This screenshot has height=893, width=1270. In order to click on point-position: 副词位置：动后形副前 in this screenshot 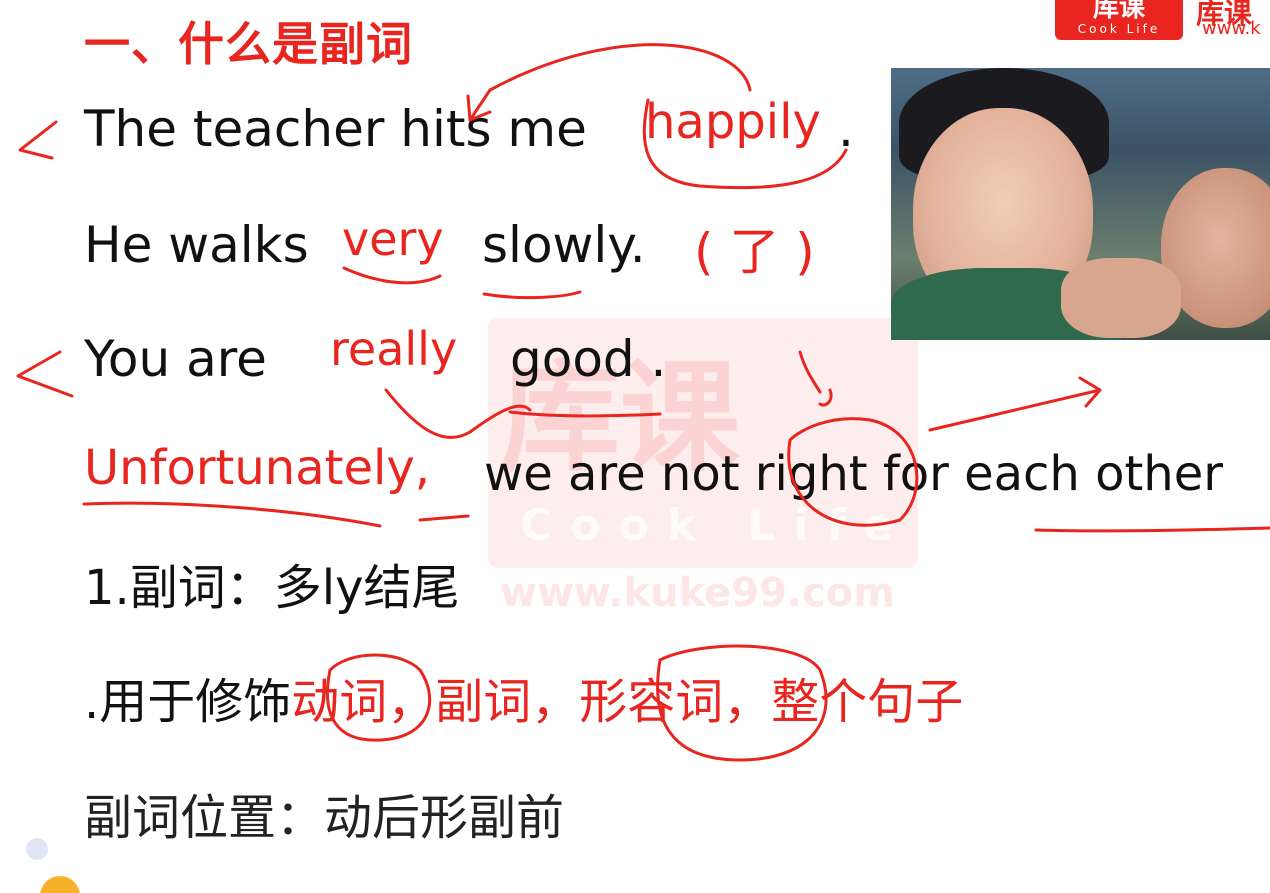, I will do `click(324, 818)`.